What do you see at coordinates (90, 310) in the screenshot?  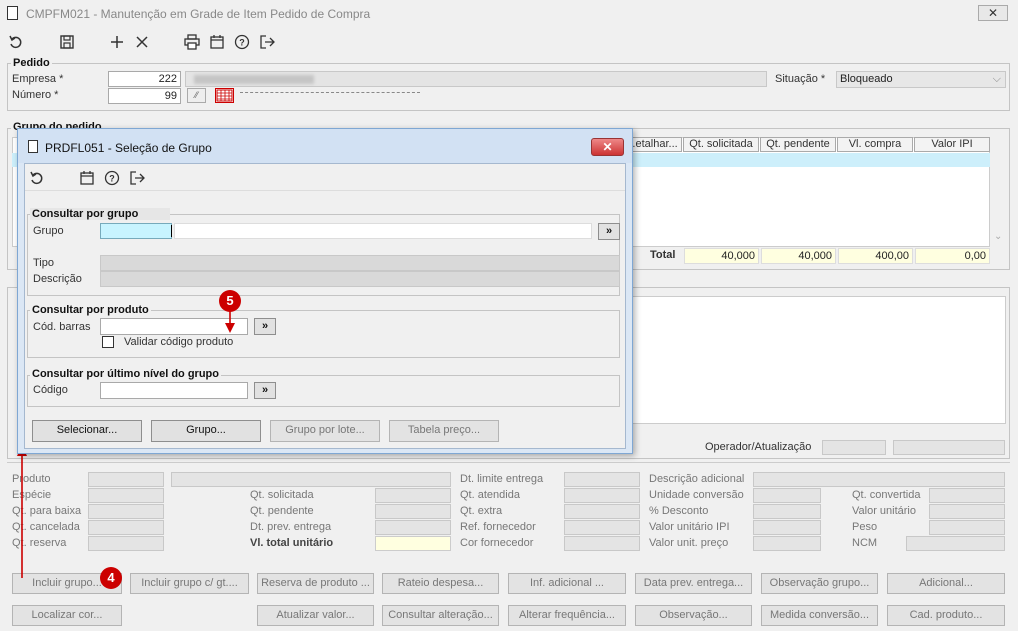 I see `consultar-produto-title: Consultar por produto` at bounding box center [90, 310].